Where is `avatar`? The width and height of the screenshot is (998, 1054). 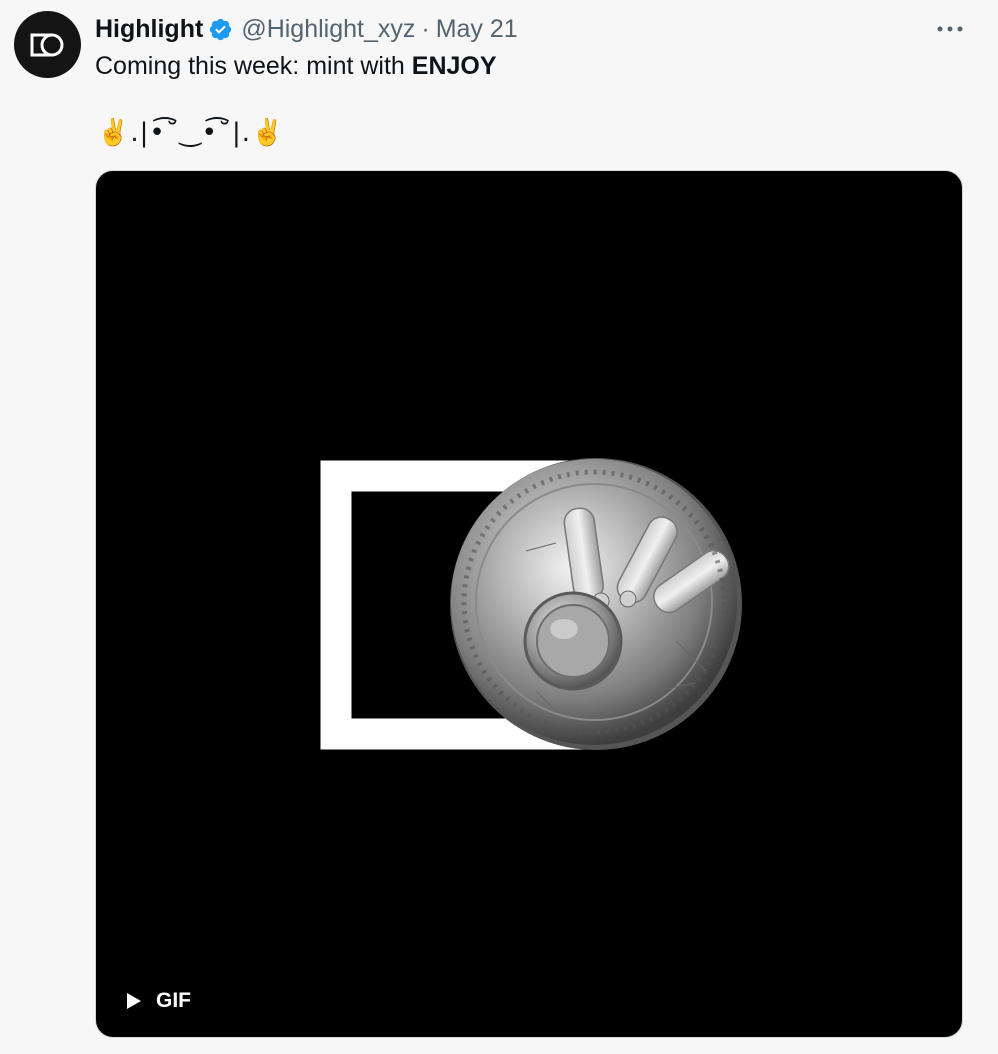
avatar is located at coordinates (47, 44).